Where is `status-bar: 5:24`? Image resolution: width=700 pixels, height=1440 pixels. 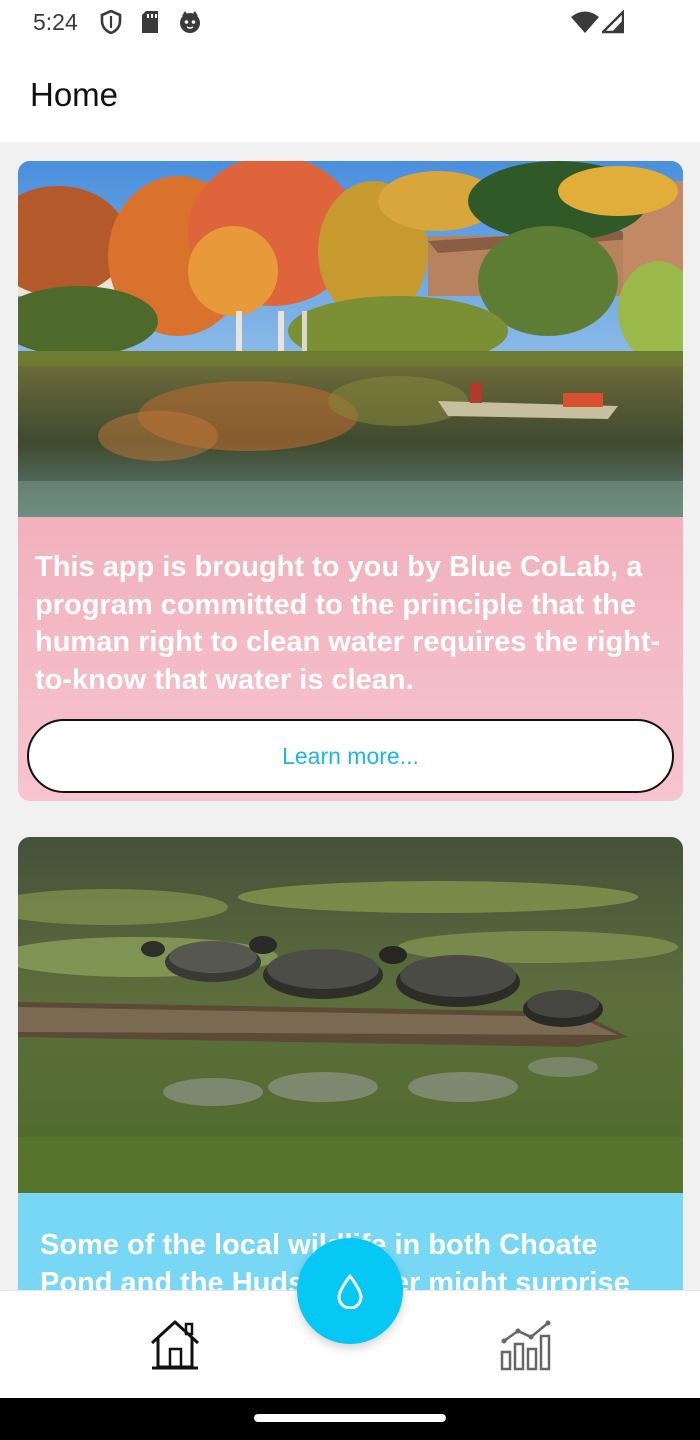
status-bar: 5:24 is located at coordinates (350, 23).